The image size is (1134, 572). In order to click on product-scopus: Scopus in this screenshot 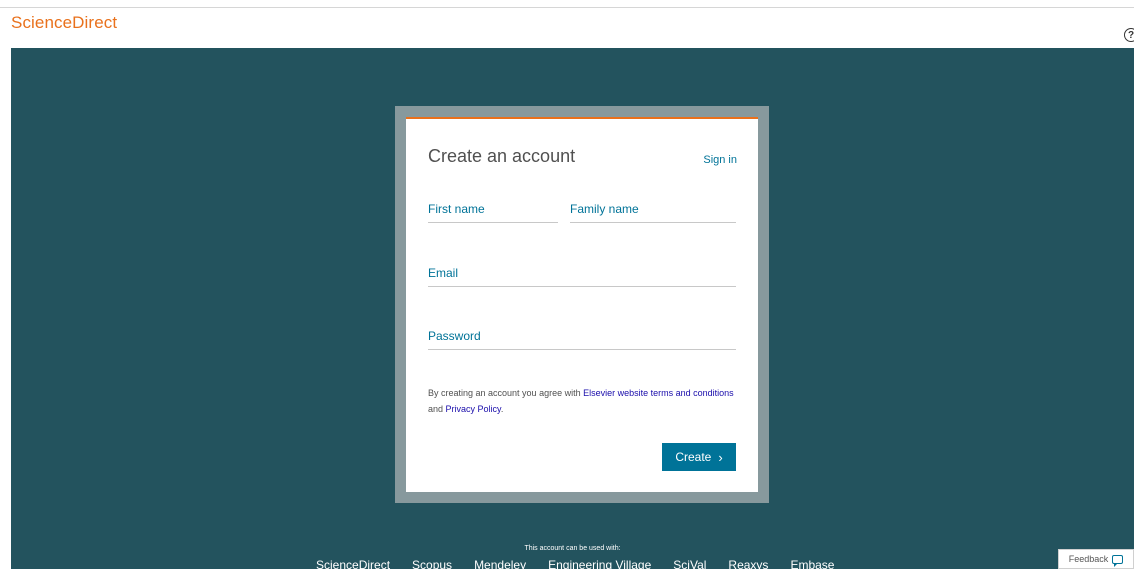, I will do `click(432, 565)`.